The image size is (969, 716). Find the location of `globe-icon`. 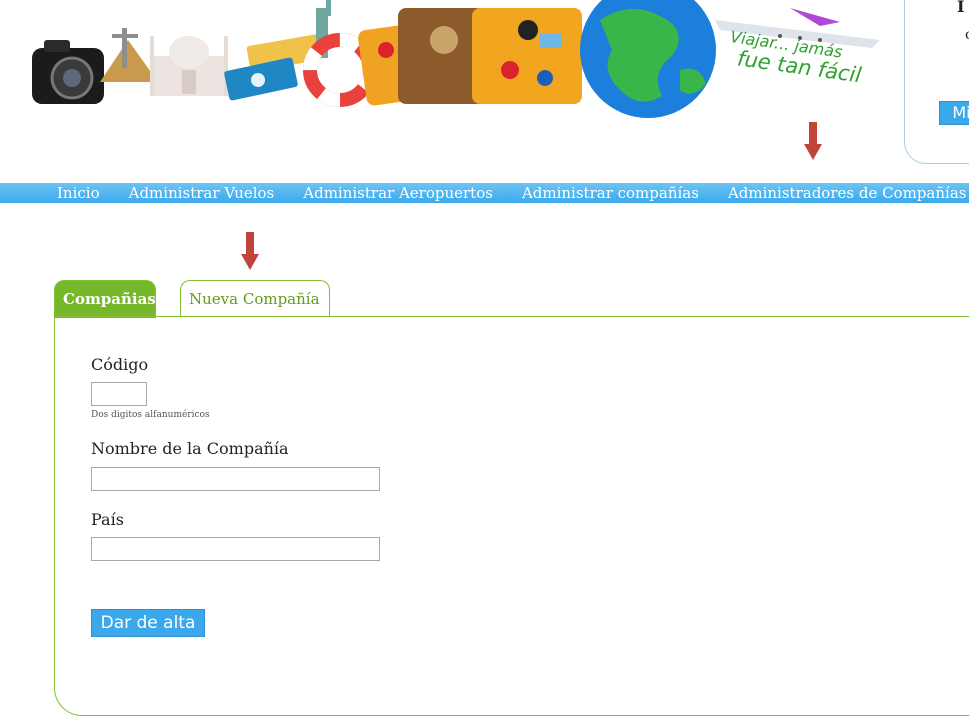

globe-icon is located at coordinates (648, 59).